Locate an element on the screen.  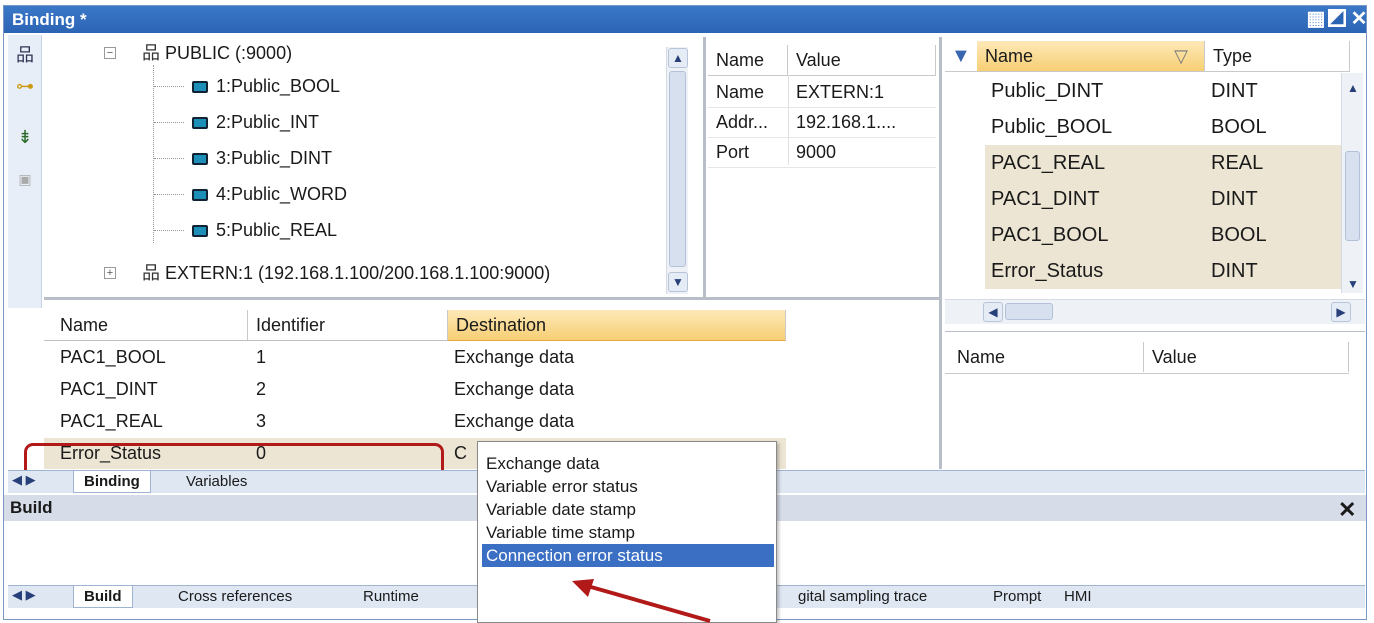
var-name: Public_DINT is located at coordinates (1047, 91).